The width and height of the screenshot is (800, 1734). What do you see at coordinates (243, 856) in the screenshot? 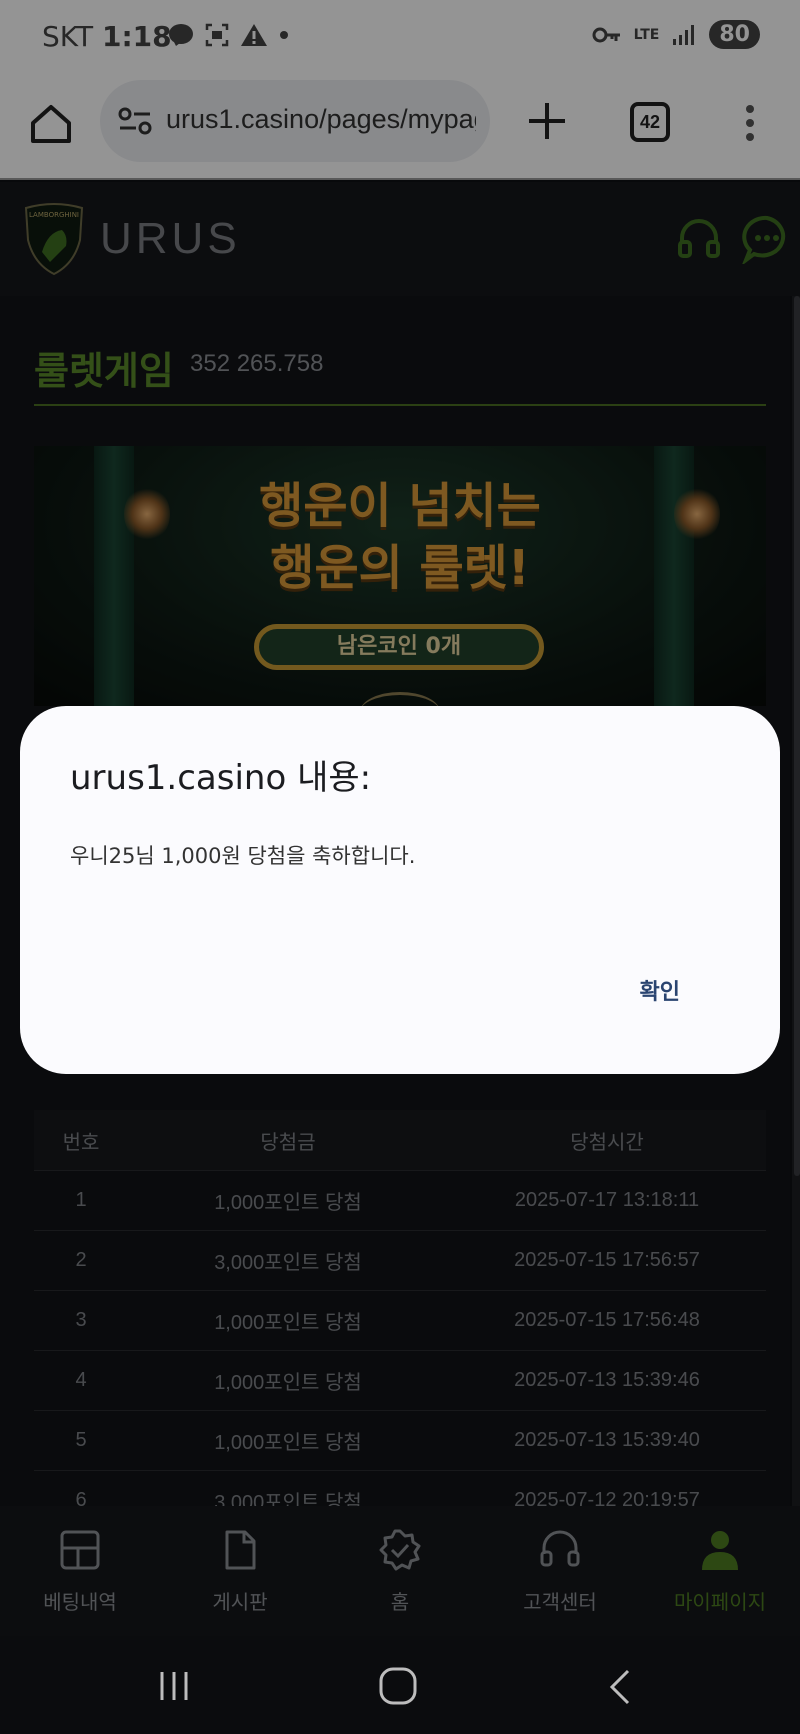
I see `dialog-message: 우니25님 1,000원 당첨을 축하합니다.` at bounding box center [243, 856].